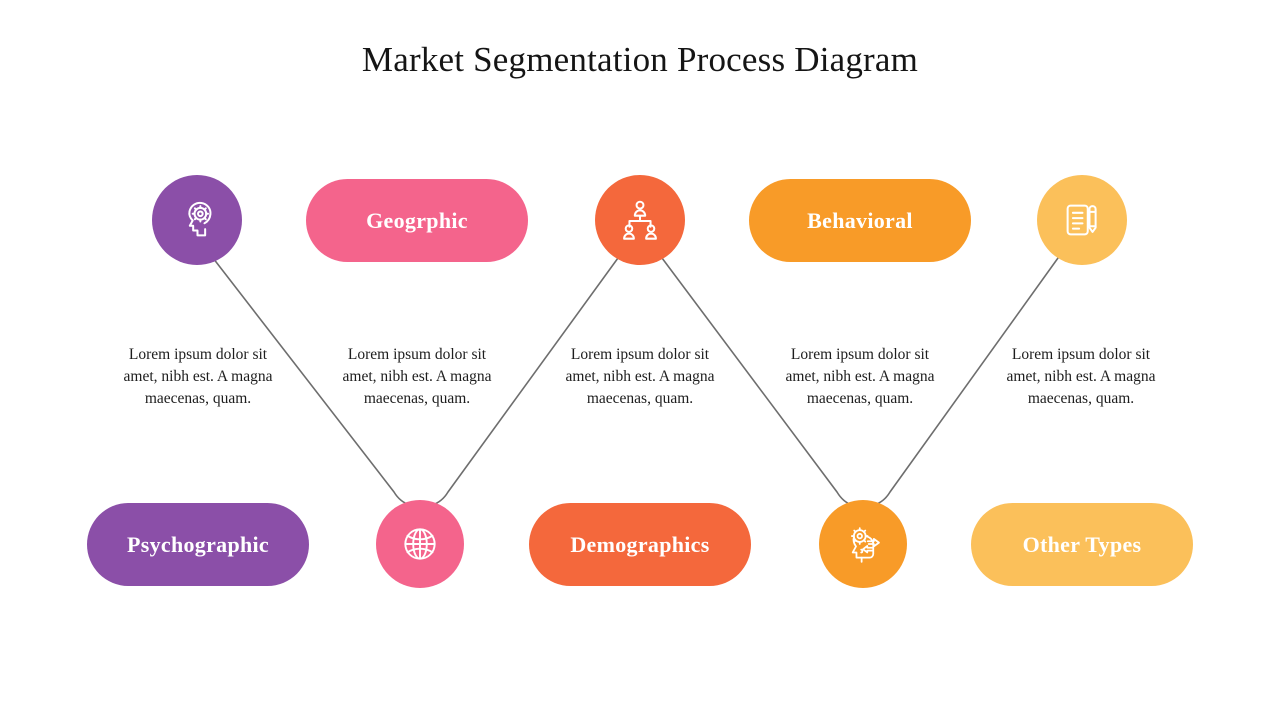 The image size is (1280, 720). I want to click on head-gear-icon, so click(197, 220).